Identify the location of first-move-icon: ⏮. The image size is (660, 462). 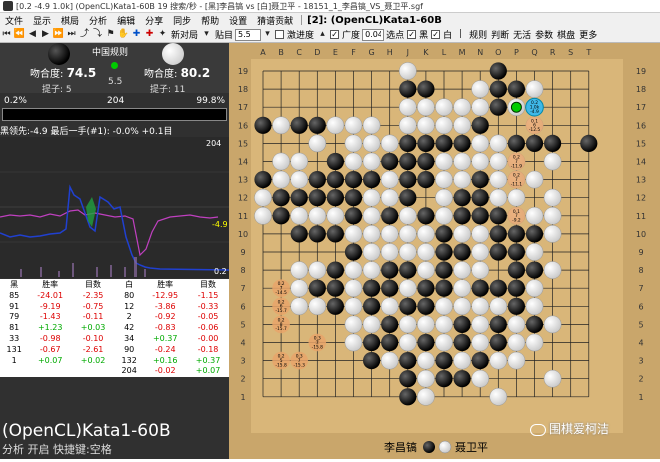
(6, 34).